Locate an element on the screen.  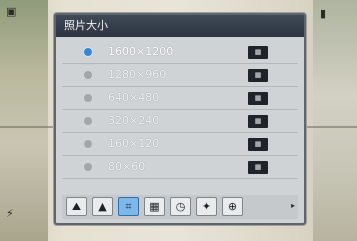
option-640x480: 640×480 ▦ is located at coordinates (180, 98).